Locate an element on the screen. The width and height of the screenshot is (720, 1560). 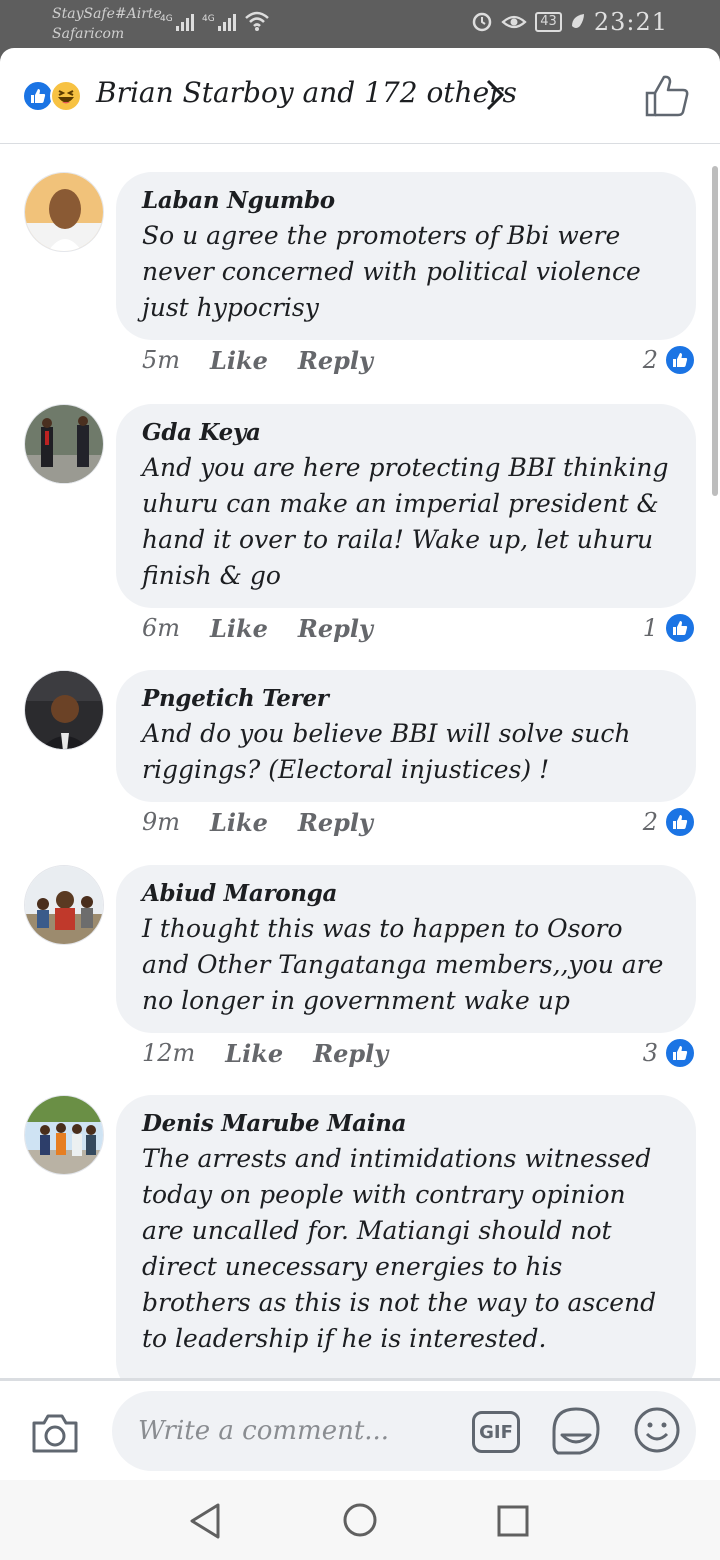
system-navigation-bar is located at coordinates (360, 1520).